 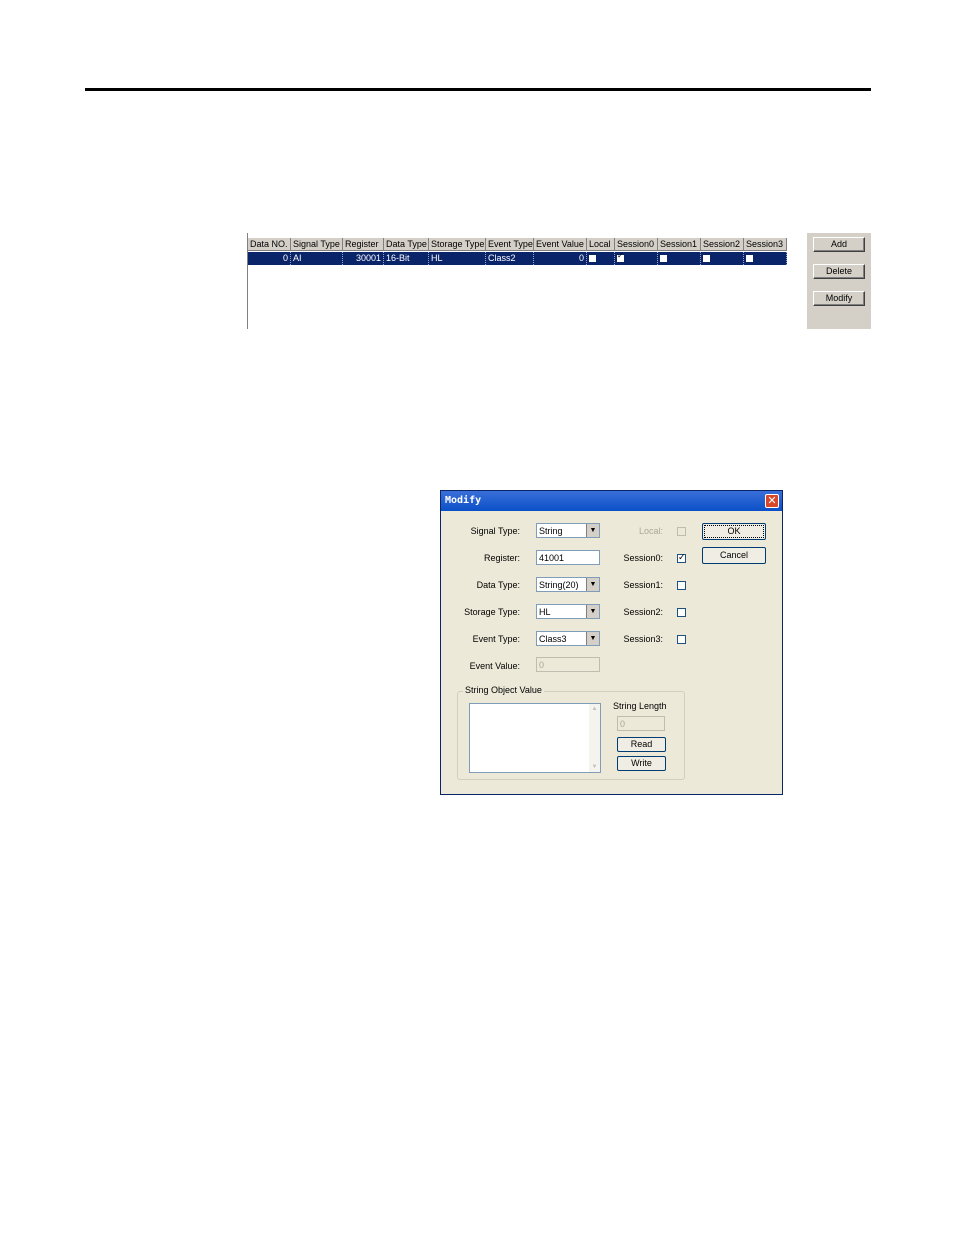 What do you see at coordinates (492, 612) in the screenshot?
I see `storage-type-label: Storage Type:` at bounding box center [492, 612].